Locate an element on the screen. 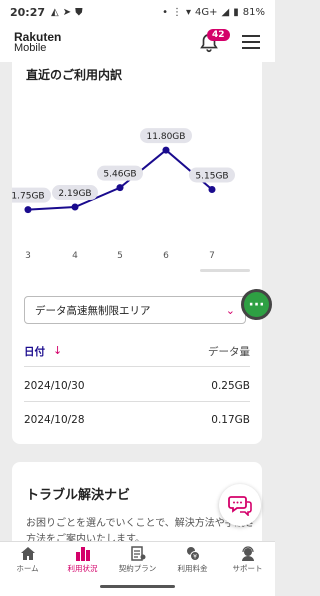 The width and height of the screenshot is (320, 596). nav-home: ホーム is located at coordinates (27, 559).